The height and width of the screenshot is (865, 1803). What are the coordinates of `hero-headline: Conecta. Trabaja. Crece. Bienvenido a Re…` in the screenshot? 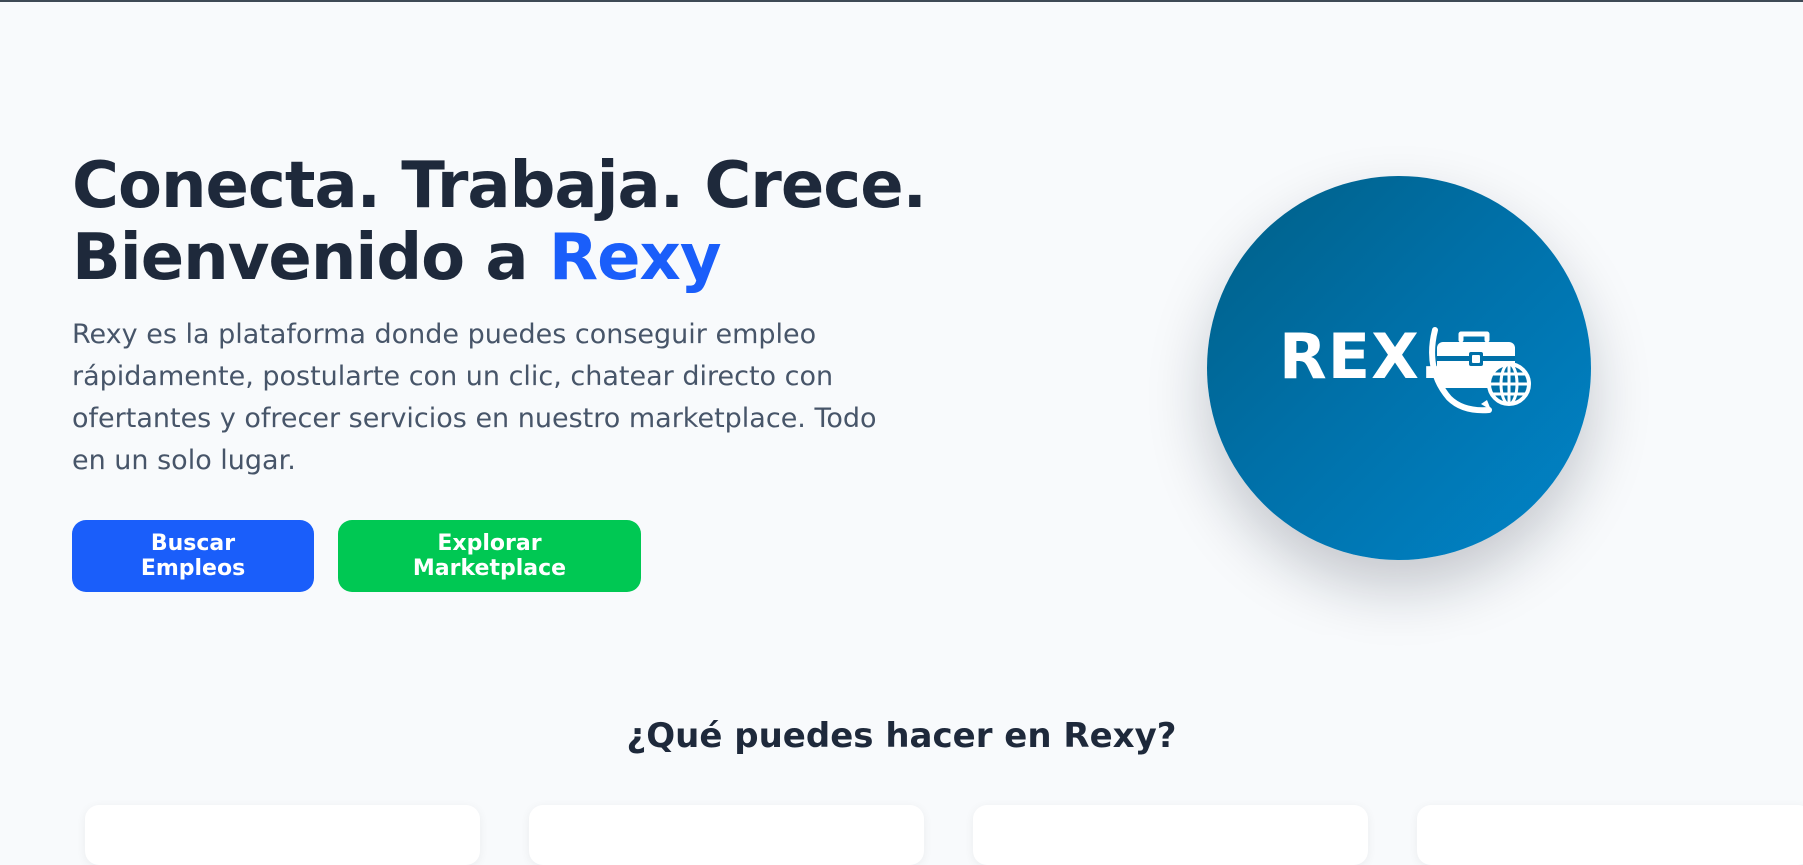 It's located at (522, 222).